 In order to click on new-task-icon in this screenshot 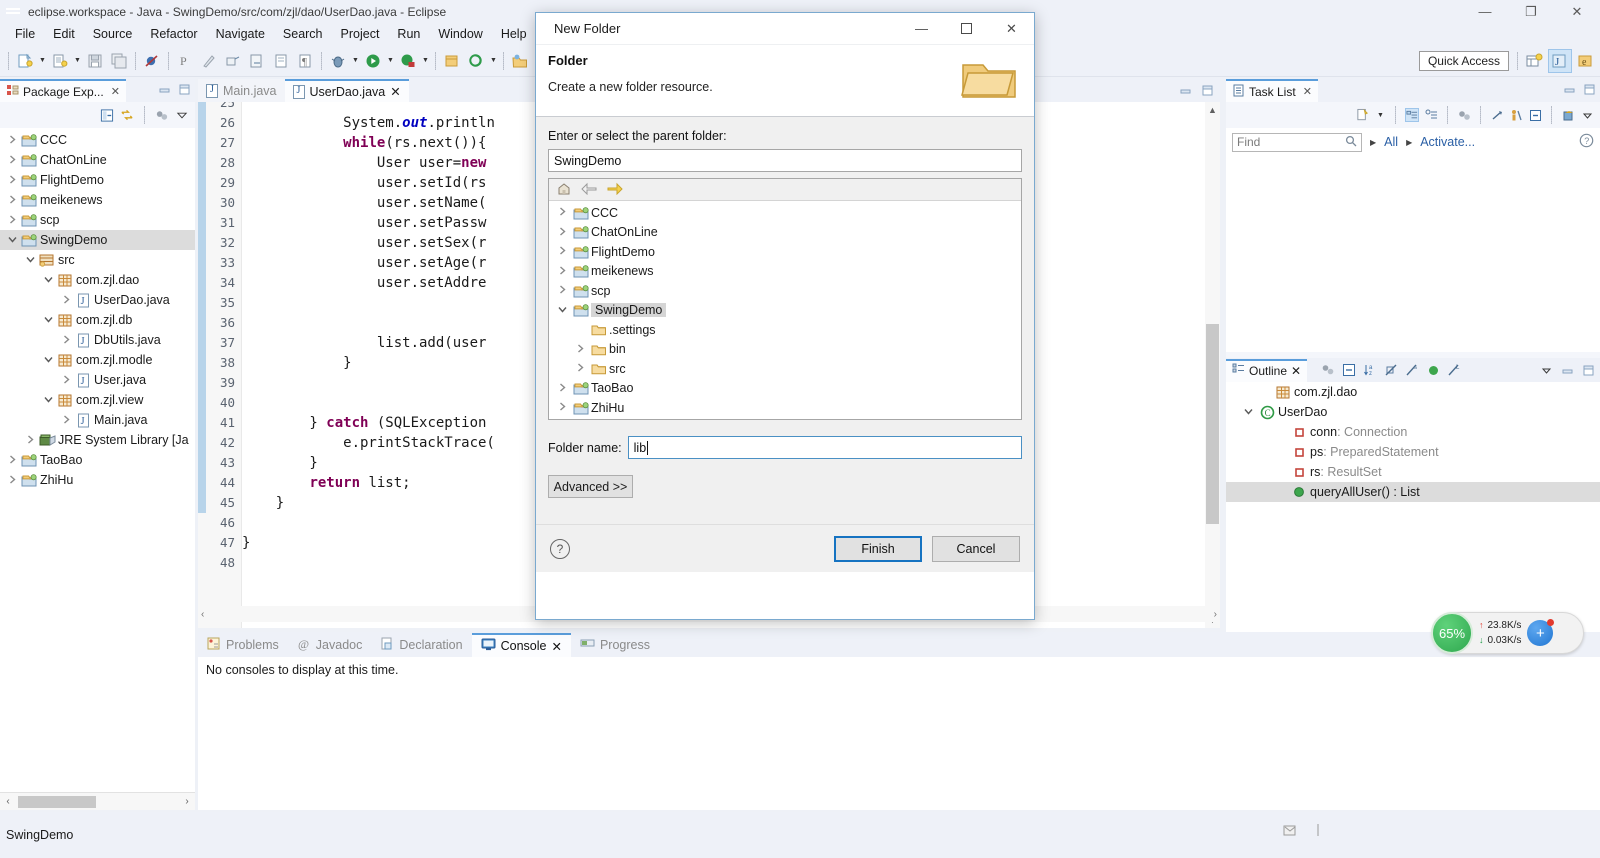, I will do `click(1363, 115)`.